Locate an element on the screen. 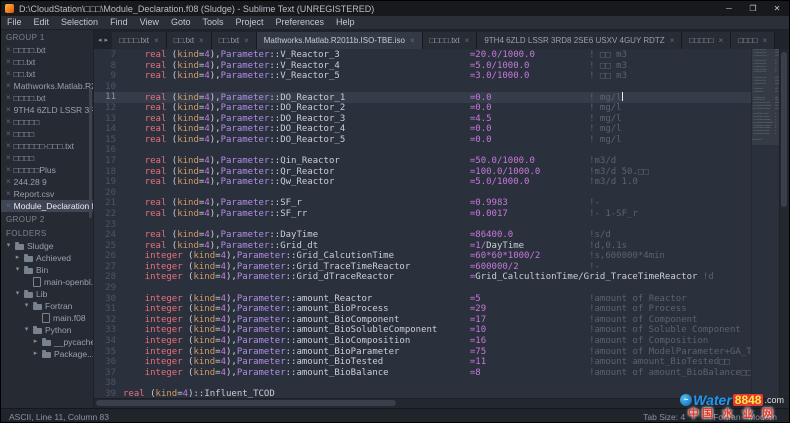 The width and height of the screenshot is (790, 423). open-file-item: × Report.csv is located at coordinates (47, 194).